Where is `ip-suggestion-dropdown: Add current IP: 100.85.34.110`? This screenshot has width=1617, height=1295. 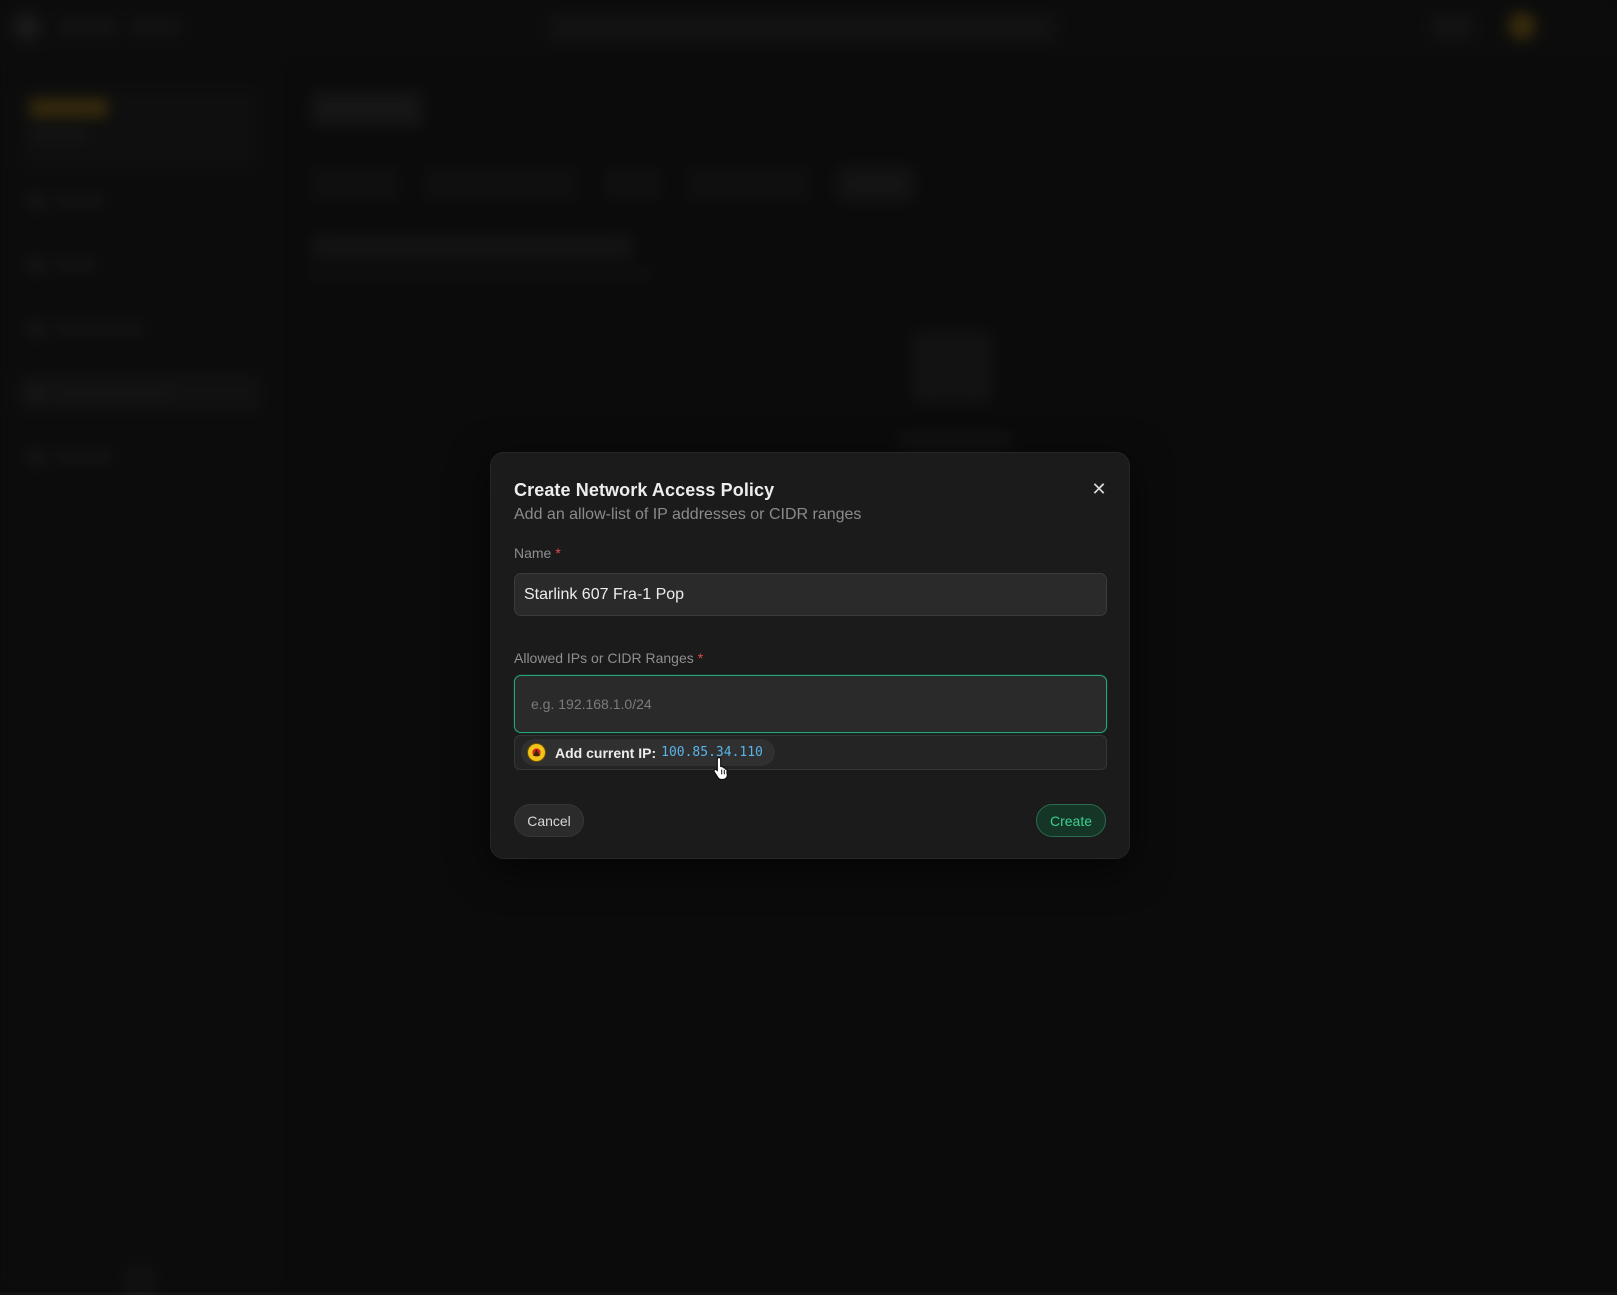 ip-suggestion-dropdown: Add current IP: 100.85.34.110 is located at coordinates (810, 752).